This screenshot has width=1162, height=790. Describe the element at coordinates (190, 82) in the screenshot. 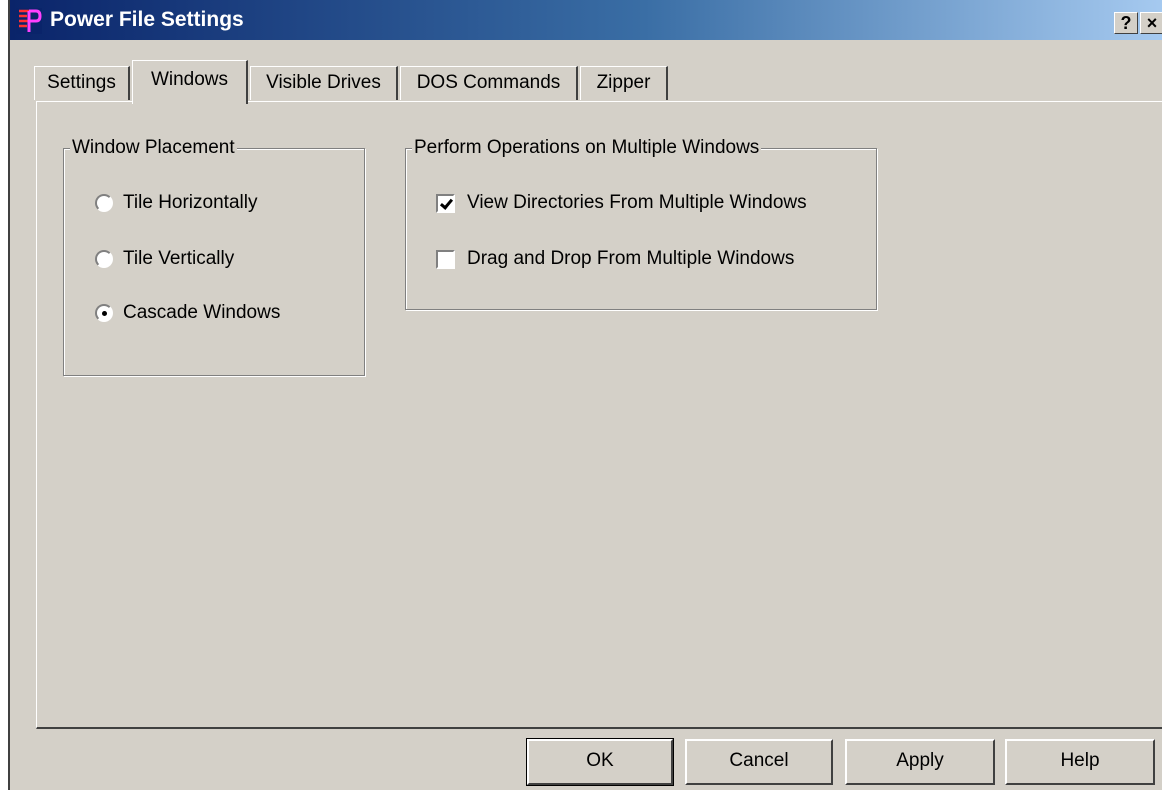

I see `tab-windows: Windows` at that location.